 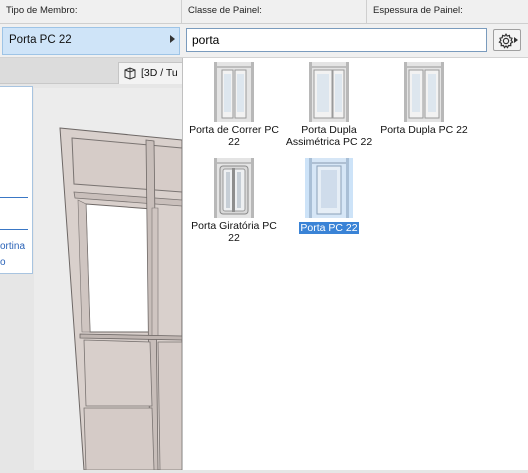 I want to click on side-panel-link: ortina, so click(x=12, y=246).